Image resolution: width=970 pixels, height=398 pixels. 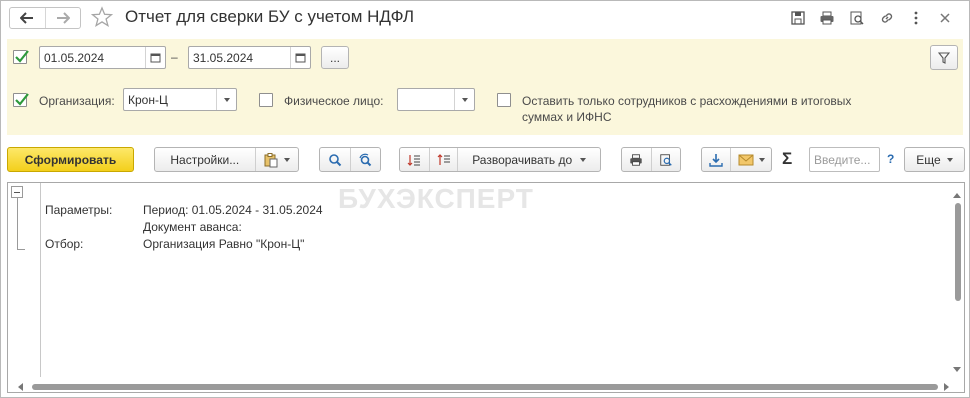 What do you see at coordinates (192, 227) in the screenshot?
I see `advance-line: Документ аванса:` at bounding box center [192, 227].